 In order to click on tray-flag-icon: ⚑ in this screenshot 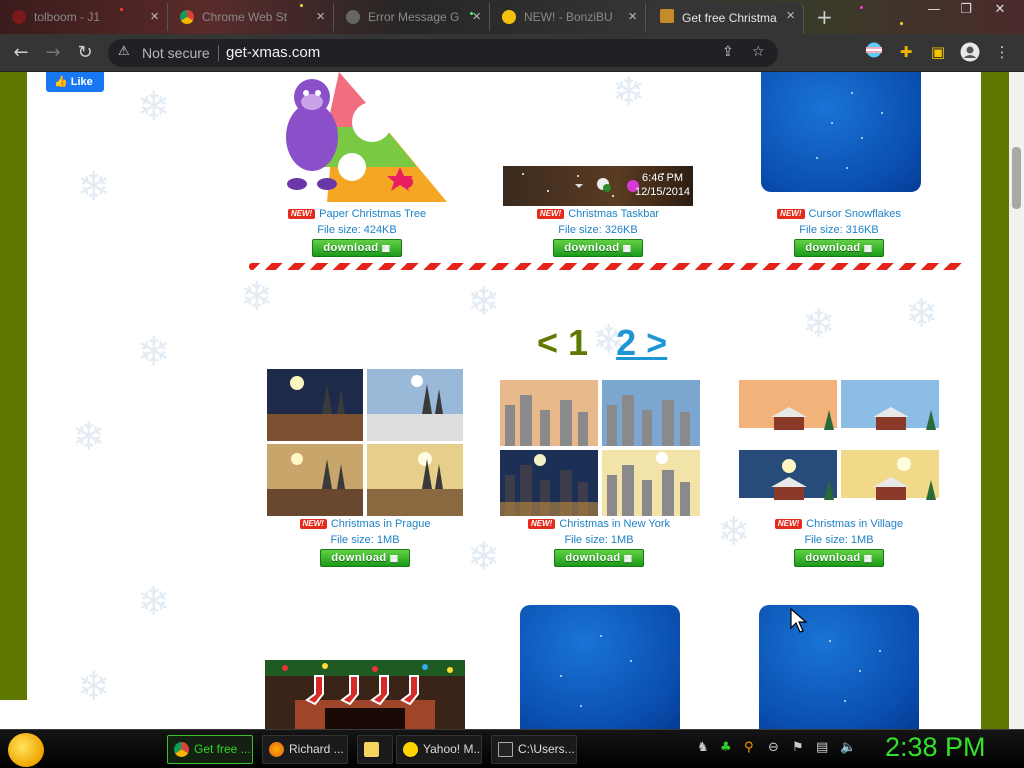, I will do `click(798, 747)`.